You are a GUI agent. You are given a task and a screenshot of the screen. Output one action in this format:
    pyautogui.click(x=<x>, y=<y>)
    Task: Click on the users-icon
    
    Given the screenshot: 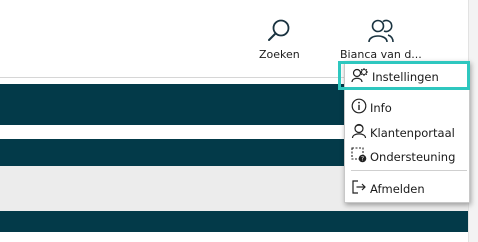 What is the action you would take?
    pyautogui.click(x=381, y=31)
    